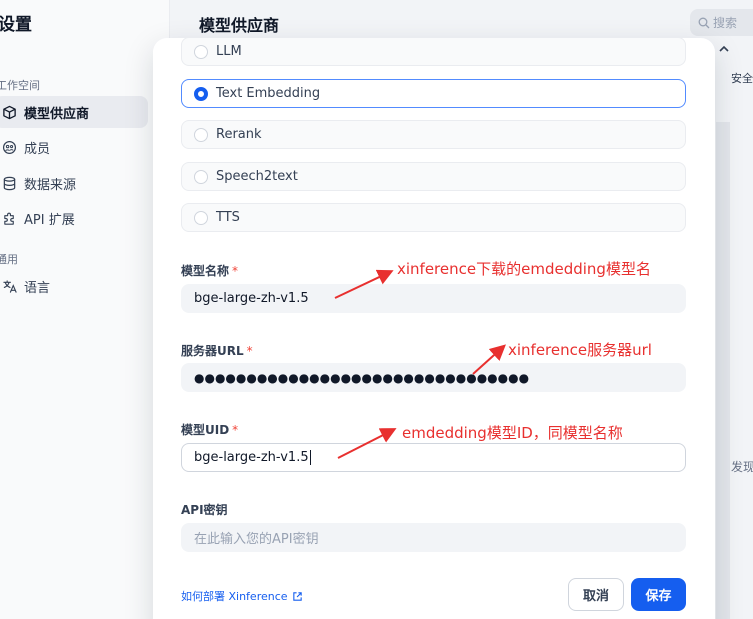  Describe the element at coordinates (49, 220) in the screenshot. I see `sidebar-item-label: API 扩展` at that location.